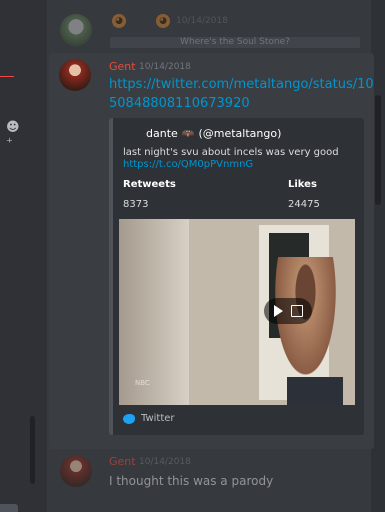 The image size is (385, 512). I want to click on reply-preview: Where's the Soul Stone?, so click(235, 42).